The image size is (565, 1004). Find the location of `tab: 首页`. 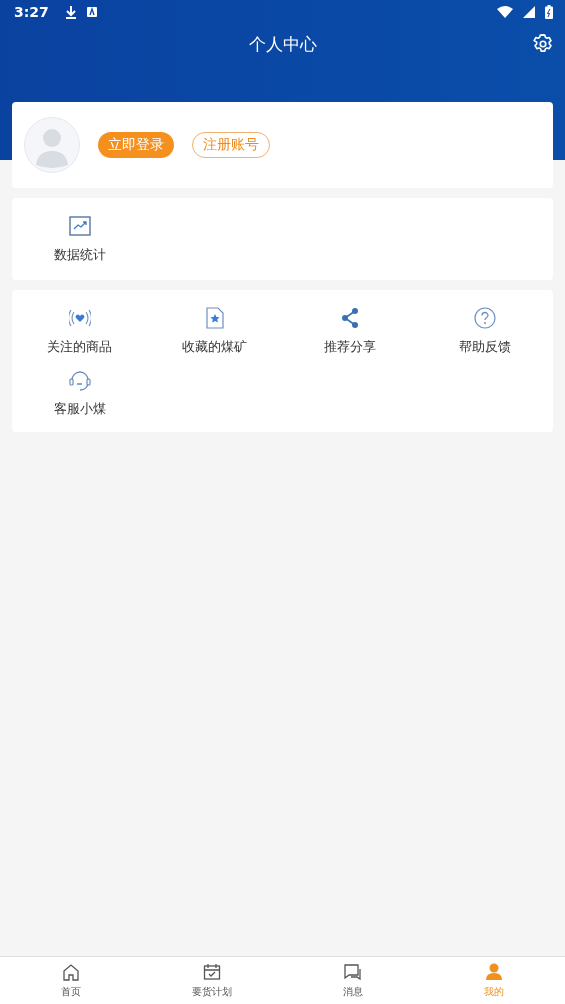

tab: 首页 is located at coordinates (71, 980).